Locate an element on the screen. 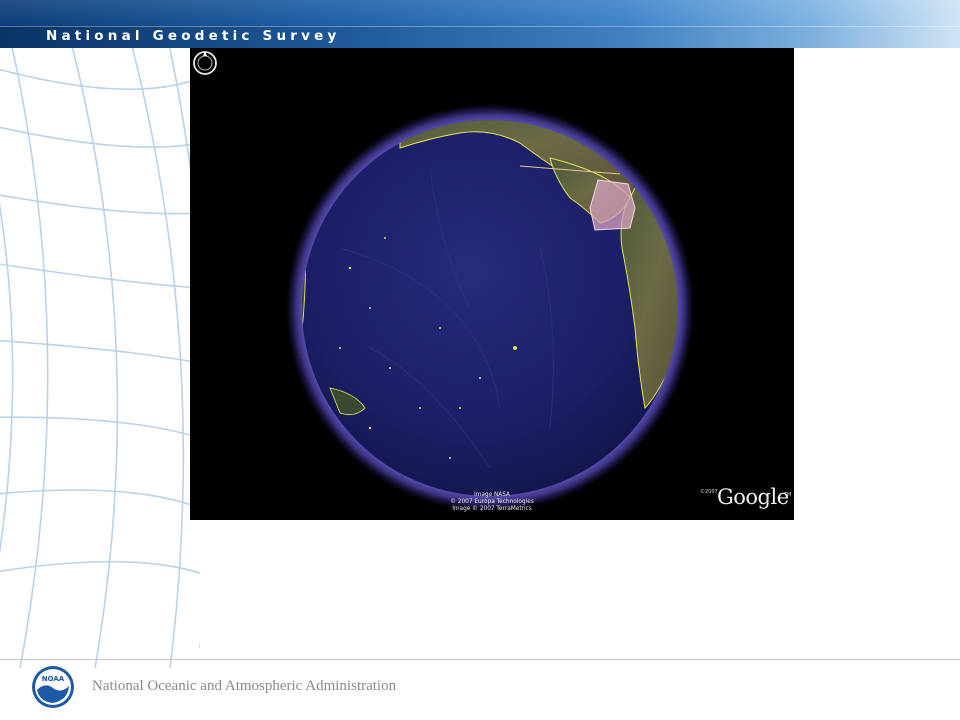 This screenshot has width=960, height=720. highlight-region is located at coordinates (612, 205).